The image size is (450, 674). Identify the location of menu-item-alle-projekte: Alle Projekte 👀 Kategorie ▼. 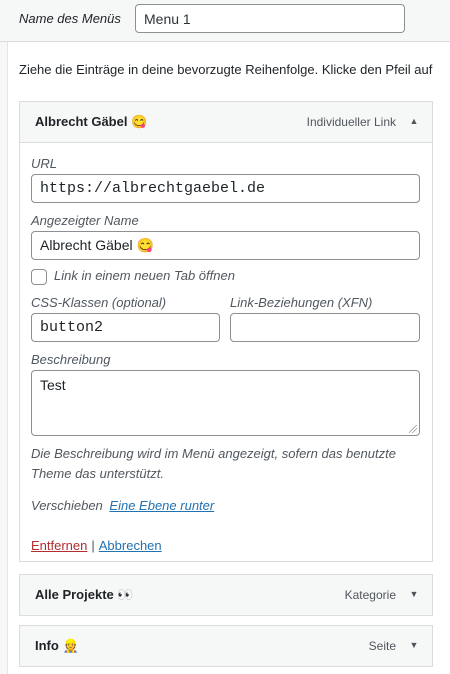
(226, 595).